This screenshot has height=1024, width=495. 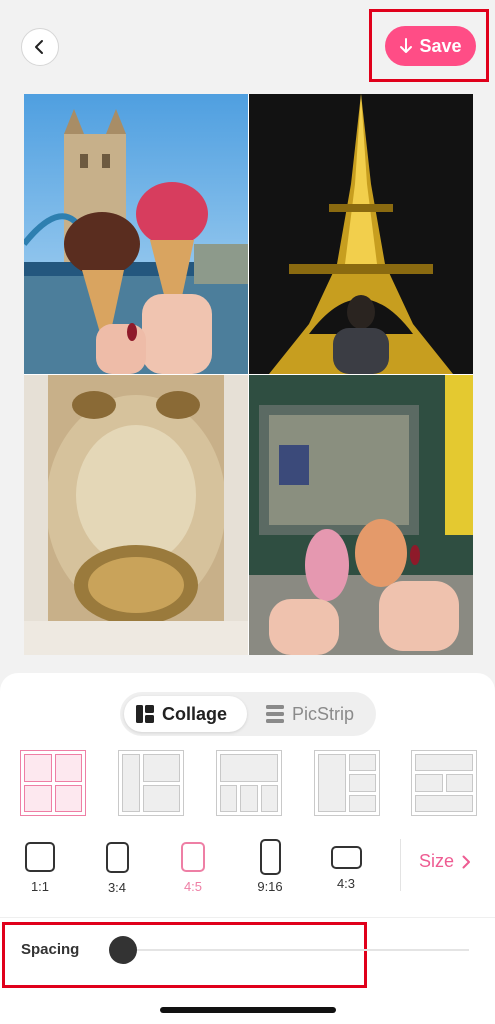 I want to click on aspect-ratio-options: 1:1 3:4 4:5 9:16 4:3 Size, so click(x=247, y=869).